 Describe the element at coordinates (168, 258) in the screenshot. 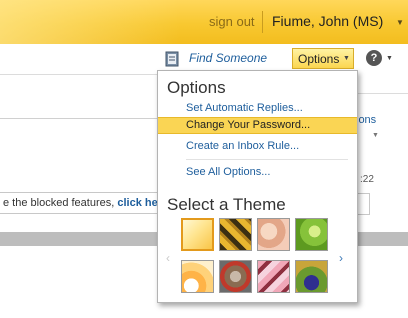

I see `chevron-left-icon: ‹` at that location.